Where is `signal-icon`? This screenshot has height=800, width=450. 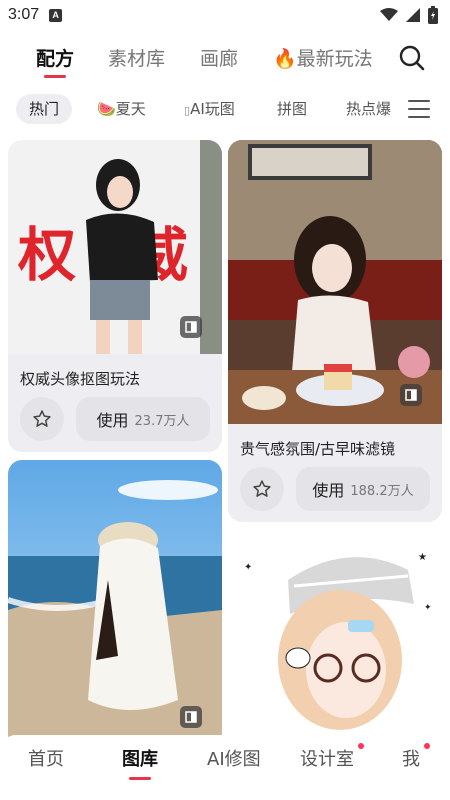
signal-icon is located at coordinates (413, 15).